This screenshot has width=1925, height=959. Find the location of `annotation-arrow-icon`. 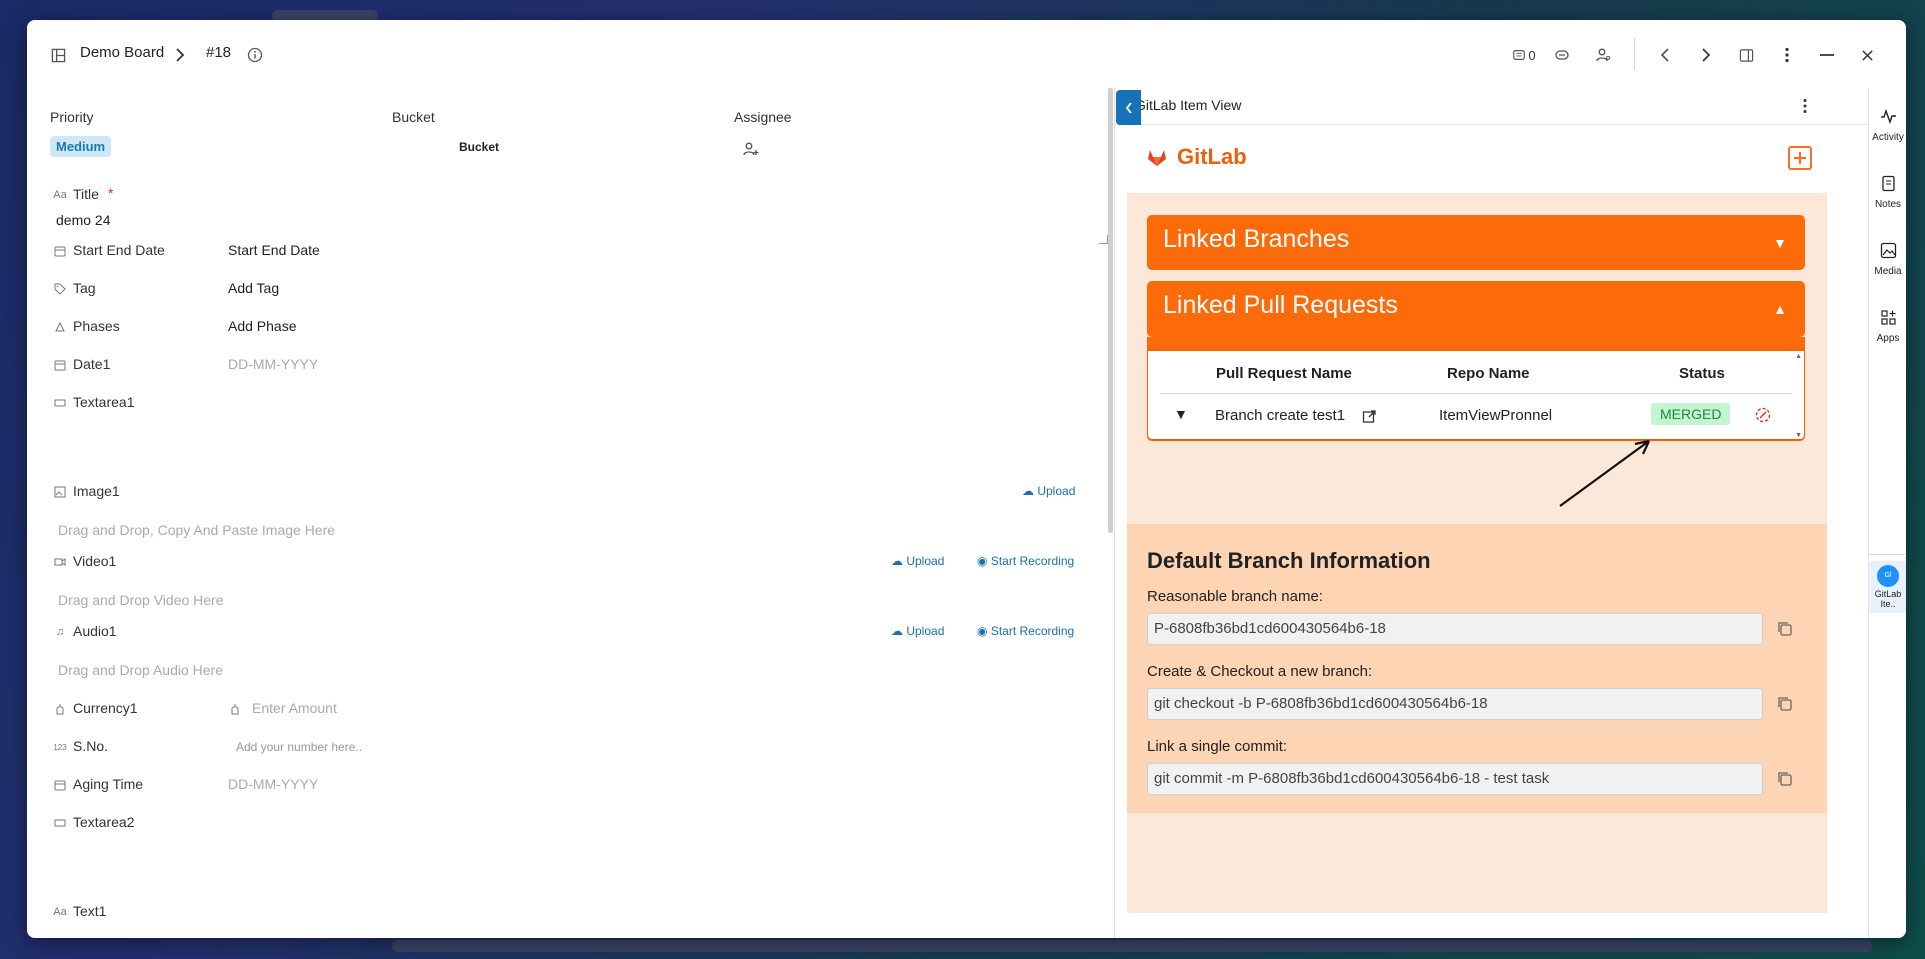

annotation-arrow-icon is located at coordinates (1604, 473).